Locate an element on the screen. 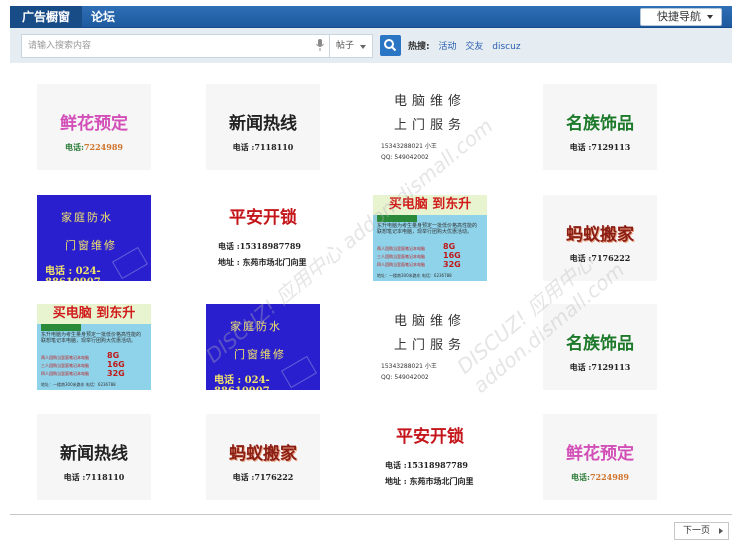 Image resolution: width=744 pixels, height=549 pixels. hot-search: 热搜: 活动 交友 discuz is located at coordinates (464, 45).